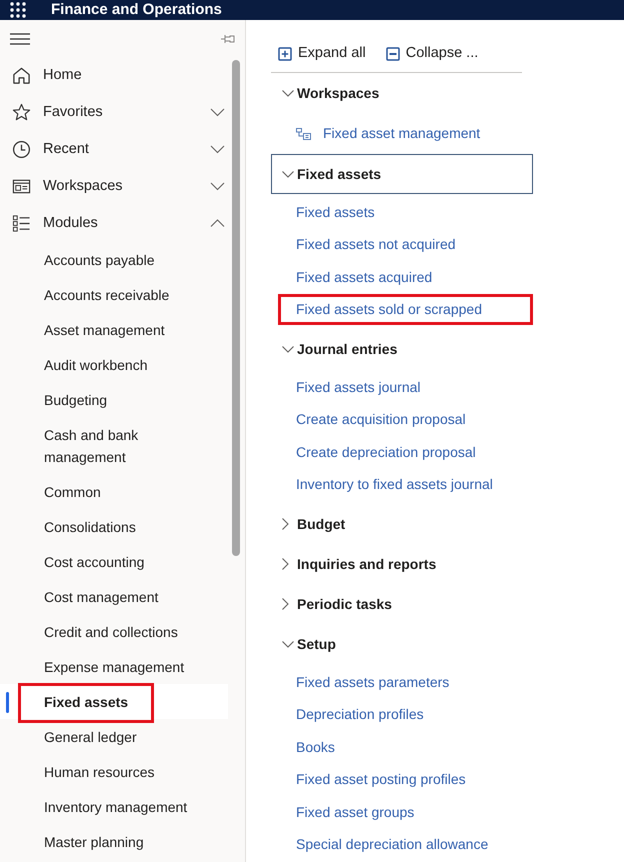 This screenshot has width=624, height=862. I want to click on module-item: General ledger, so click(114, 736).